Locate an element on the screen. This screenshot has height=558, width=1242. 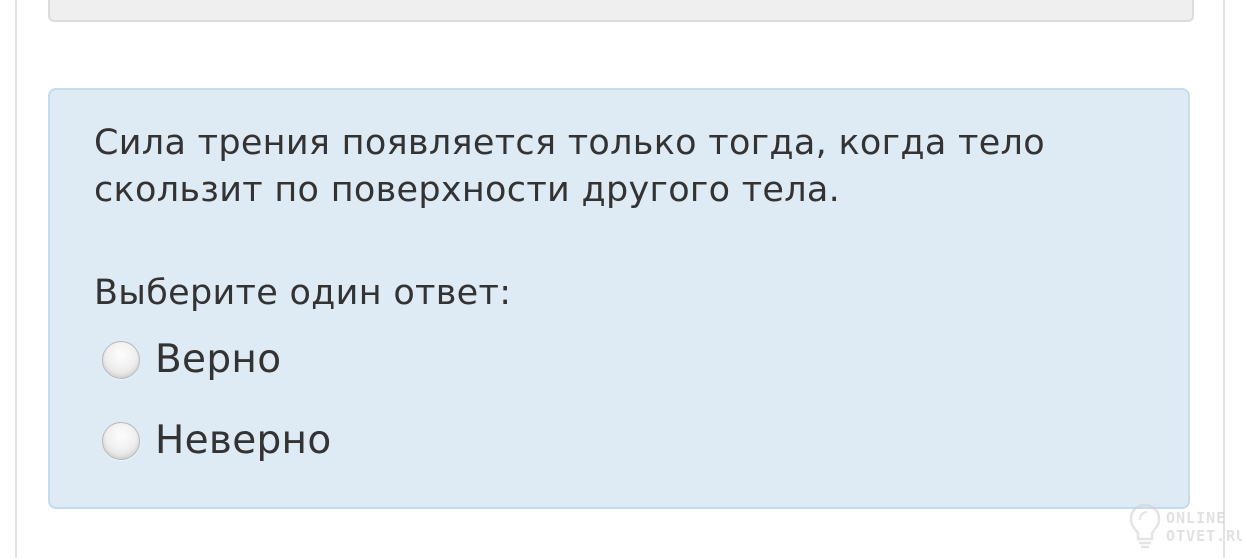
answer-prompt: Выберите один ответ: is located at coordinates (303, 293).